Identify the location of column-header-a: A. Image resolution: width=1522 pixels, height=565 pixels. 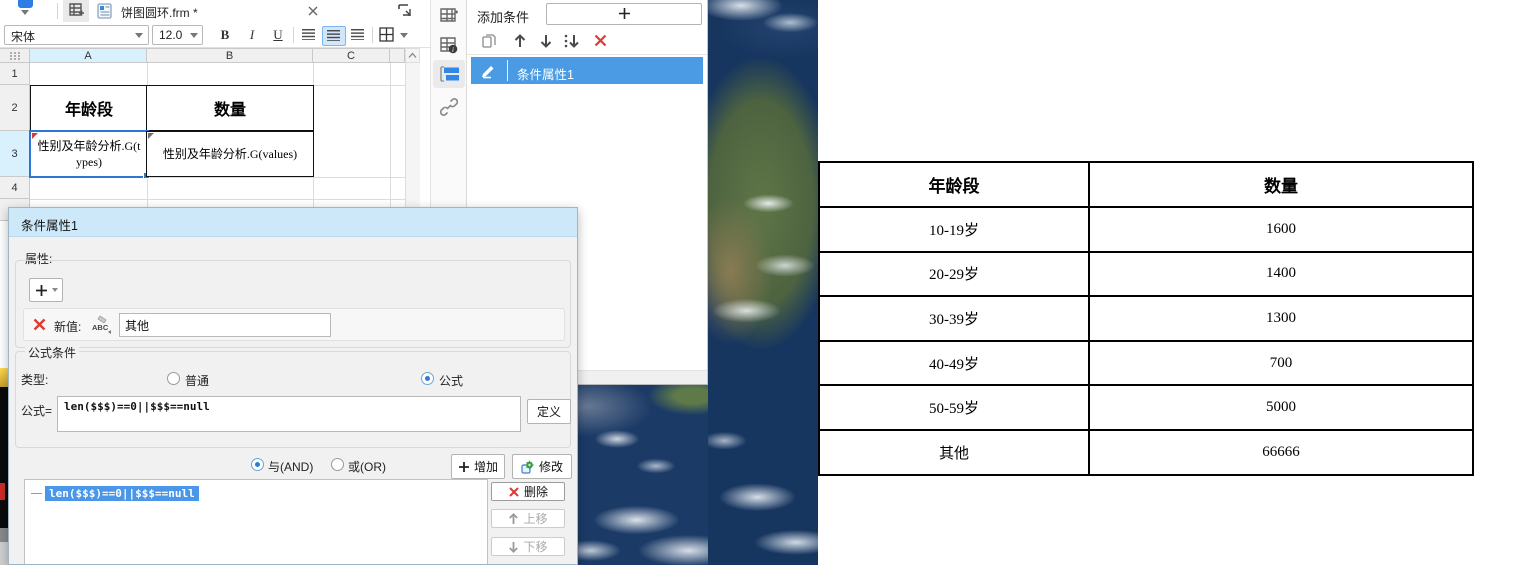
(88, 55).